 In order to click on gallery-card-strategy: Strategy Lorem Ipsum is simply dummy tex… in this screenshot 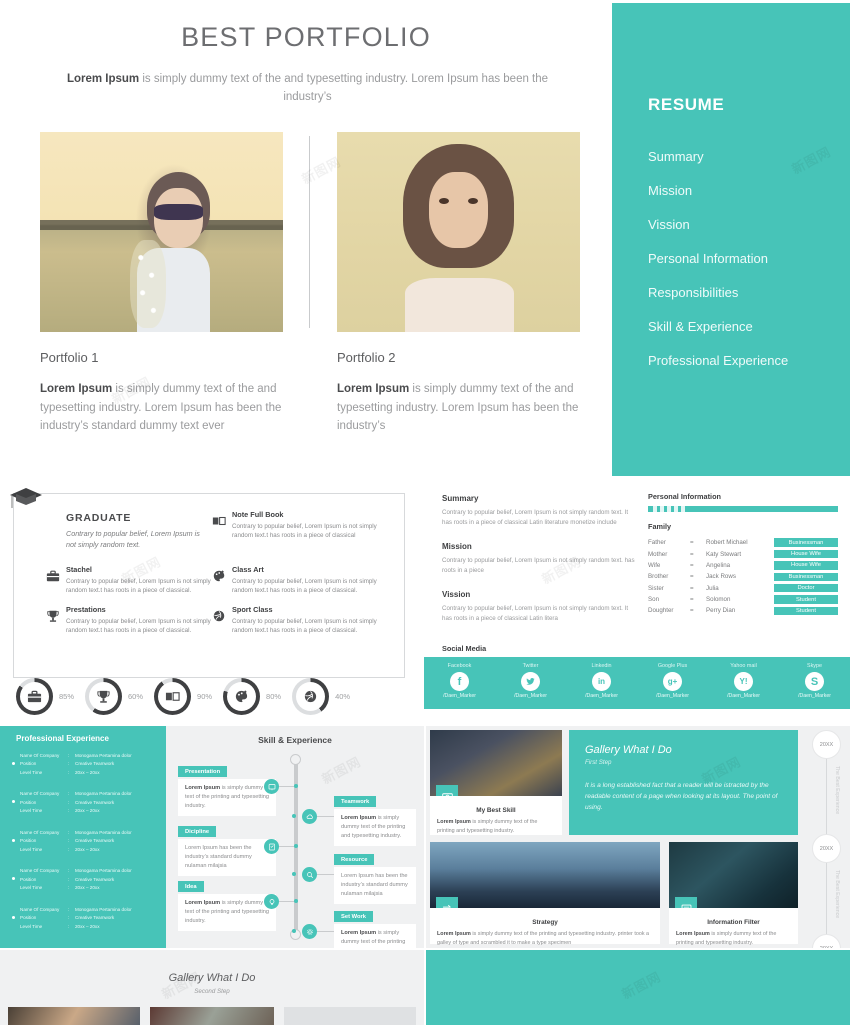, I will do `click(545, 894)`.